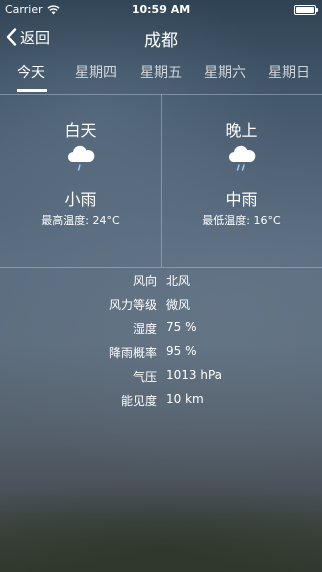 This screenshot has height=572, width=322. I want to click on detail-value: 10 km, so click(185, 399).